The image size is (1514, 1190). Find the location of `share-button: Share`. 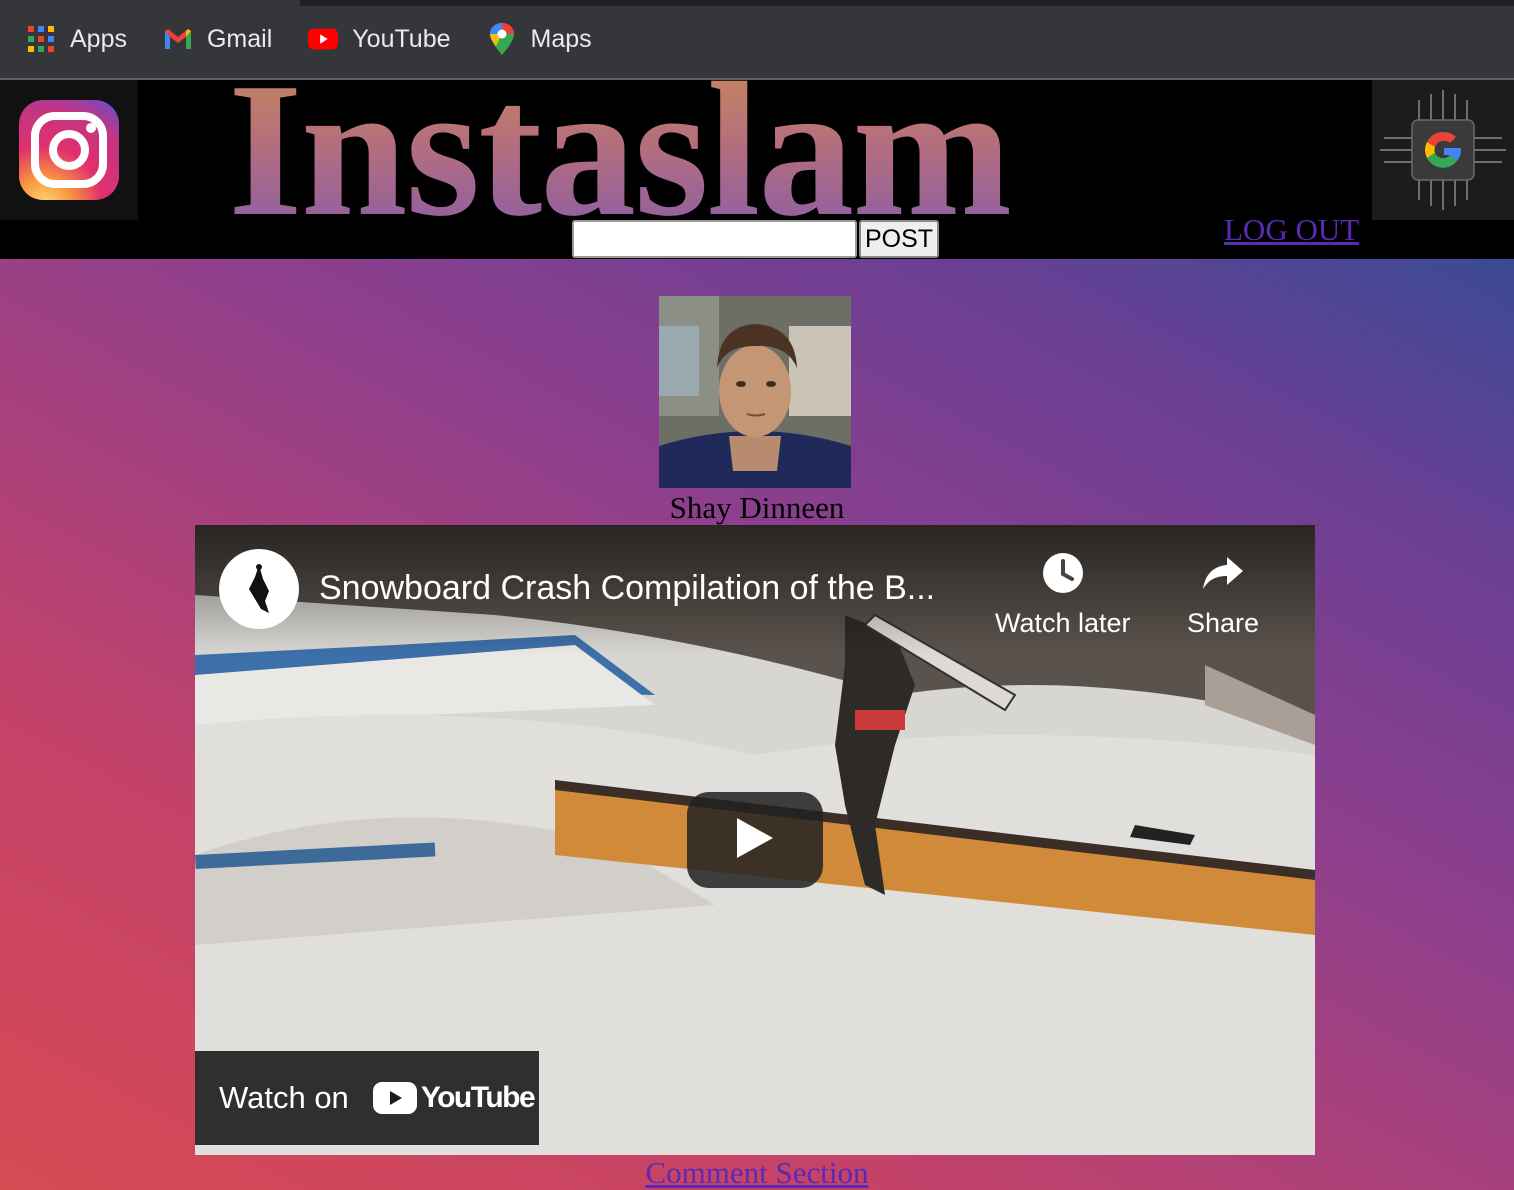

share-button: Share is located at coordinates (1223, 595).